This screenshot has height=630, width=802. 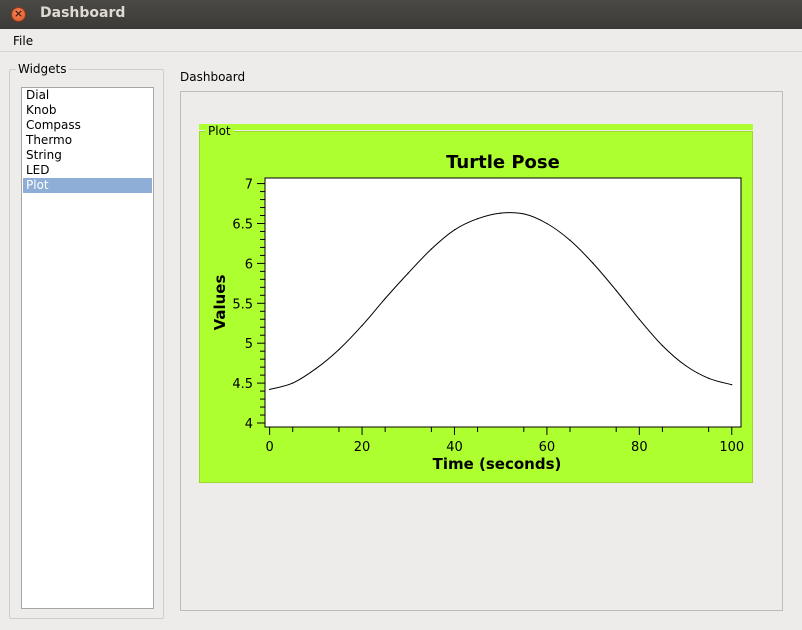 I want to click on dashboard-label: Dashboard, so click(x=213, y=77).